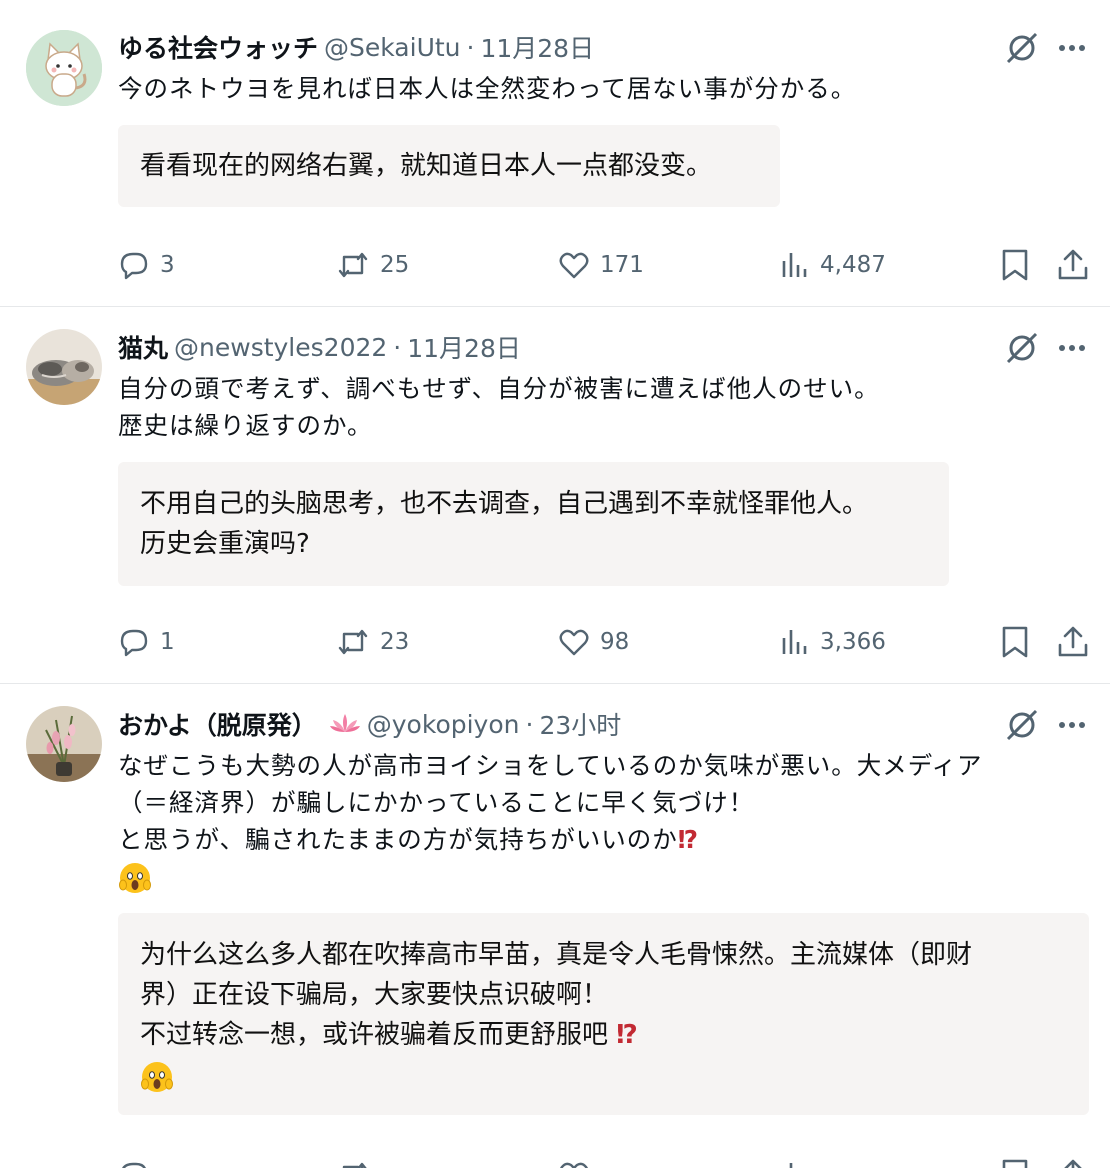 The width and height of the screenshot is (1110, 1168). What do you see at coordinates (398, 839) in the screenshot?
I see `post-text-line-content: と思うが、騙されたままの方が気持ちがいいのか` at bounding box center [398, 839].